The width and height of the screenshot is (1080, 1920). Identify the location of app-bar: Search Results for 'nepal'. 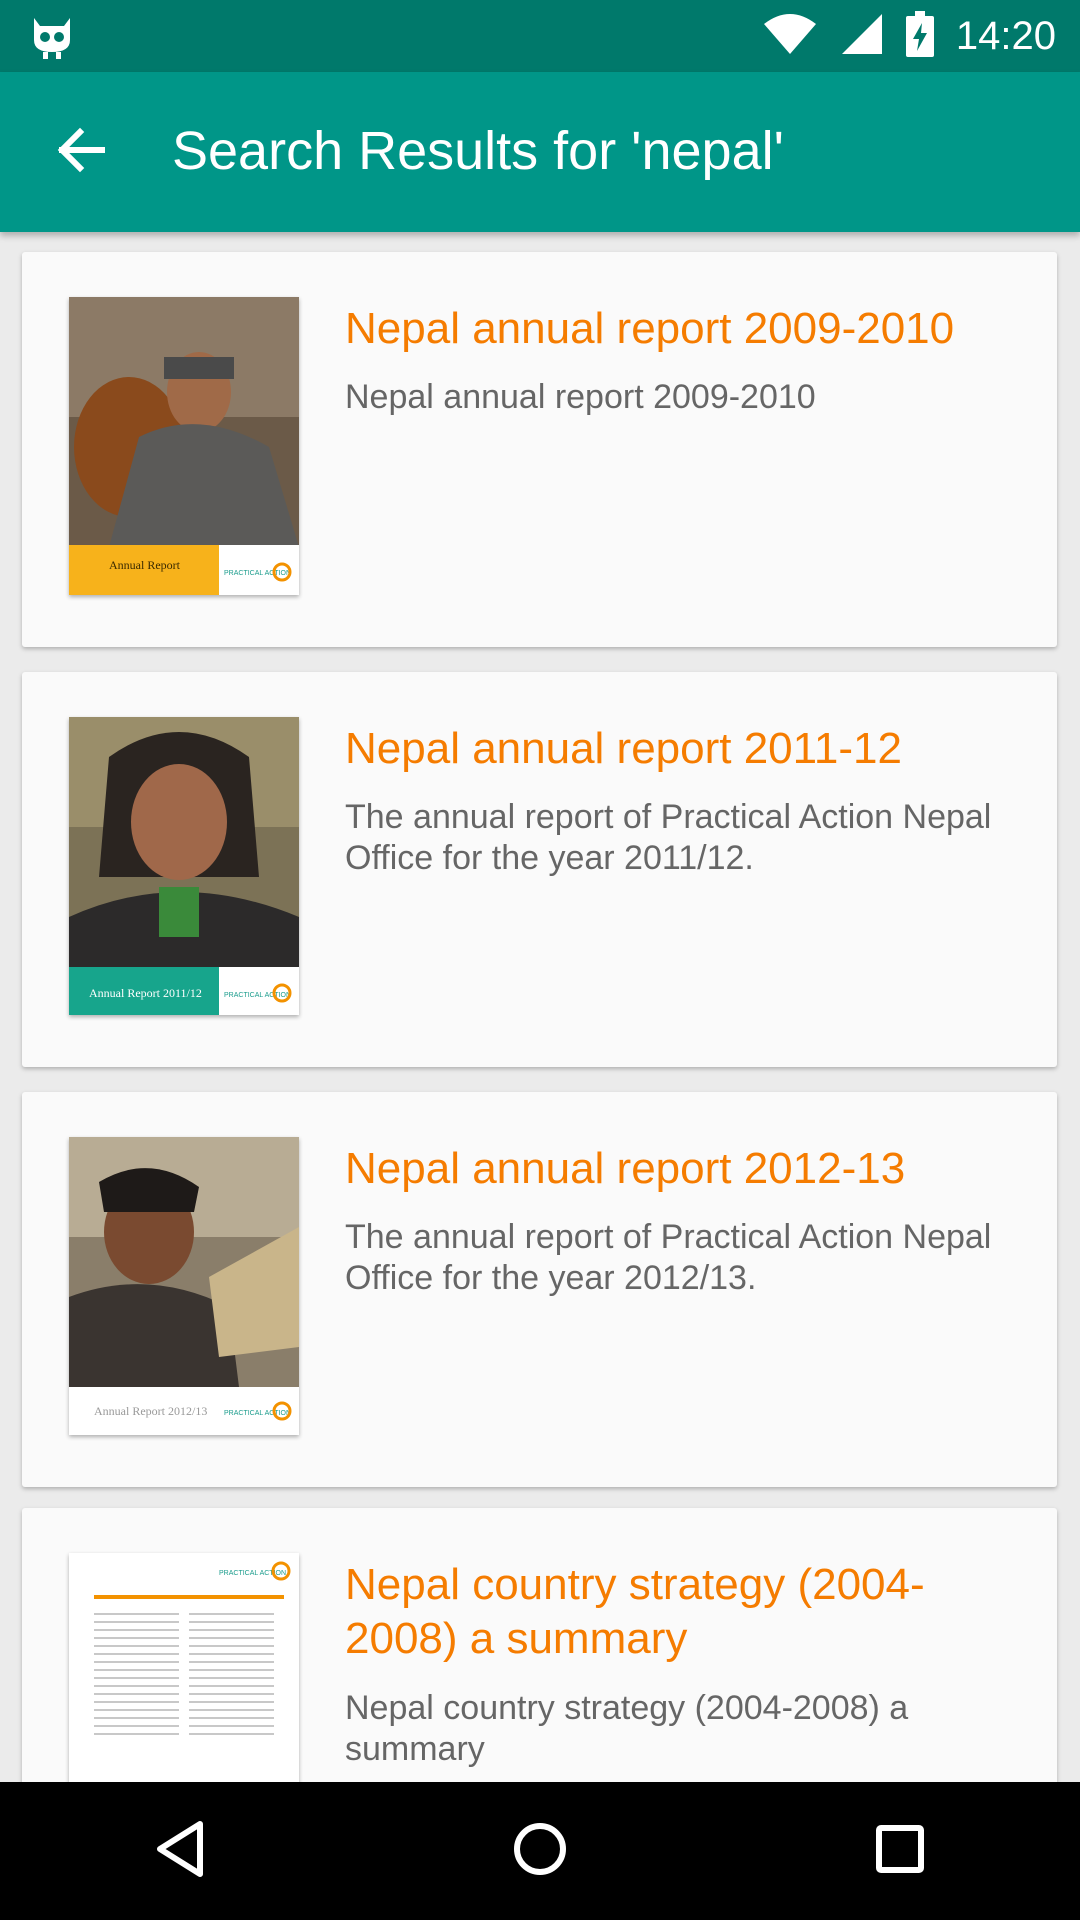
(540, 152).